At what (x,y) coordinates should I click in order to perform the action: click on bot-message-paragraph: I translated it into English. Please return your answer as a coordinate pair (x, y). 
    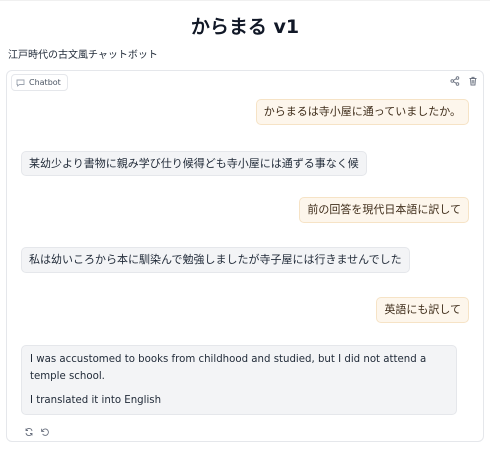
    Looking at the image, I should click on (96, 400).